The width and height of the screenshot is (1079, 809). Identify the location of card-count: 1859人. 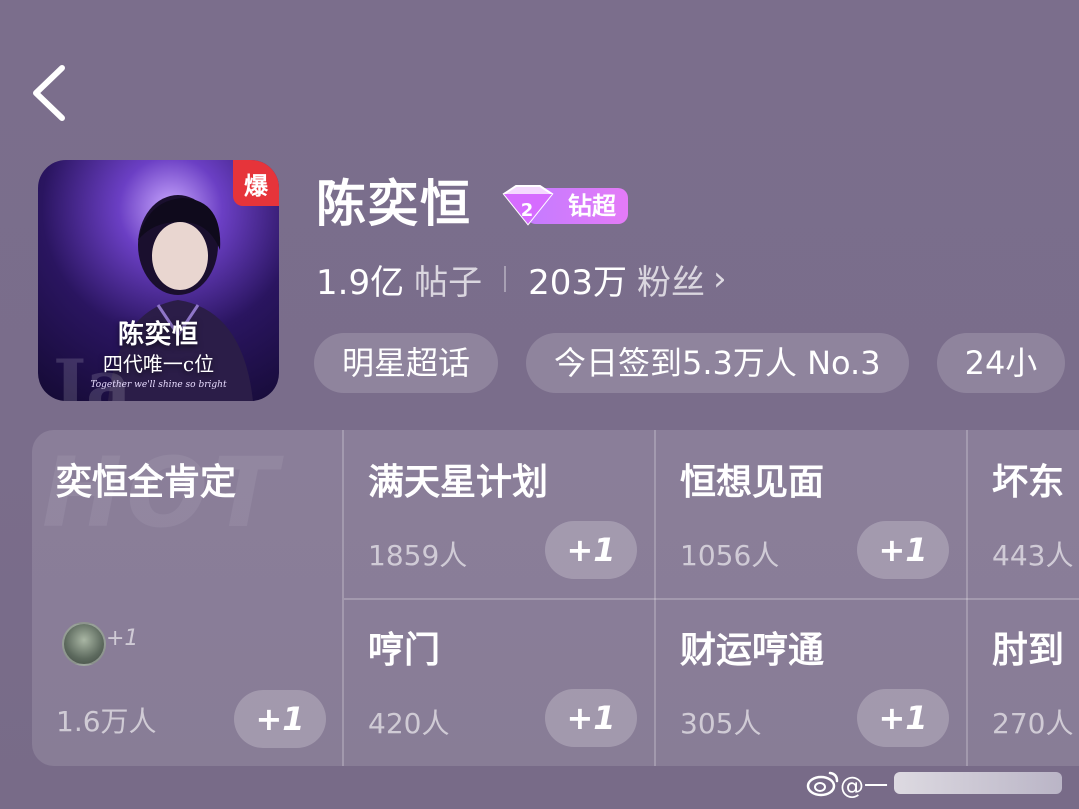
(418, 555).